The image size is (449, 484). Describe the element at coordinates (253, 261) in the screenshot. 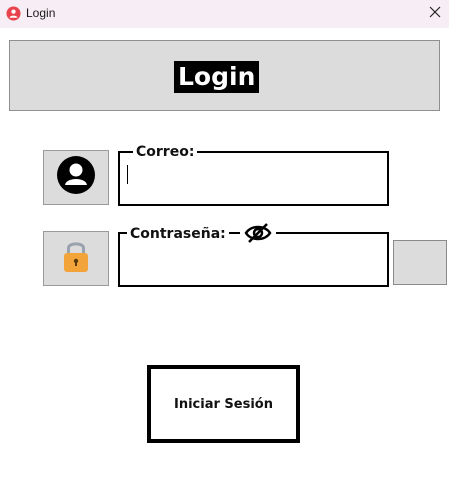

I see `password-input` at that location.